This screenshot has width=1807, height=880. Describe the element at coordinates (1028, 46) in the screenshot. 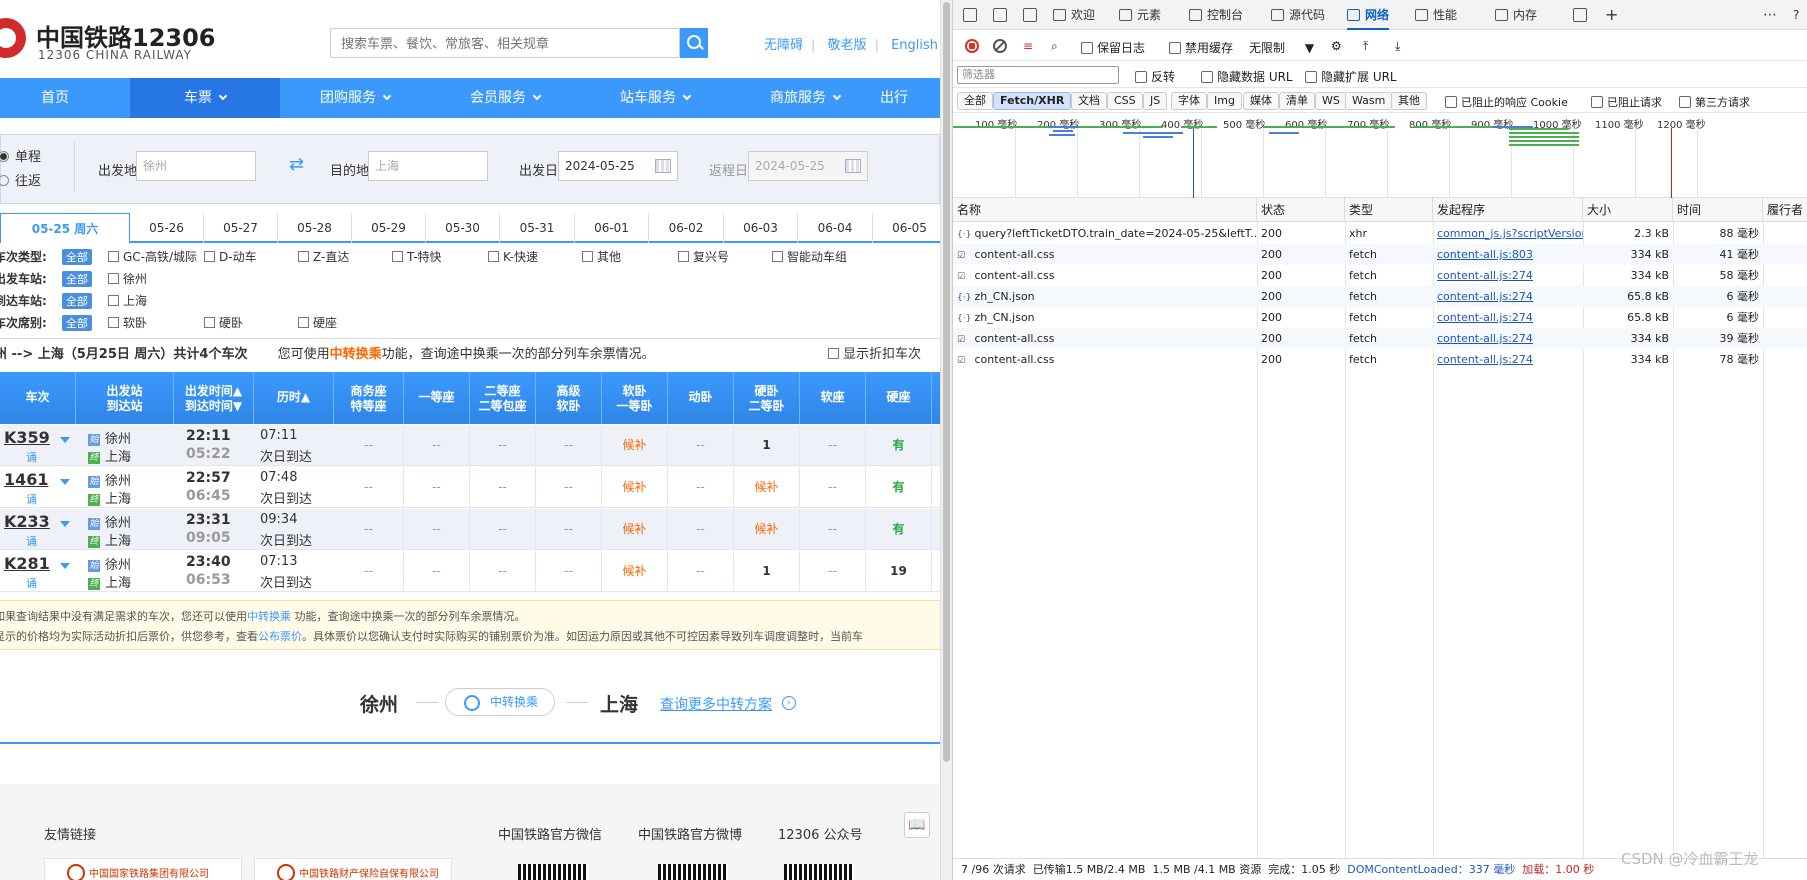

I see `filter-icon: ≡` at that location.